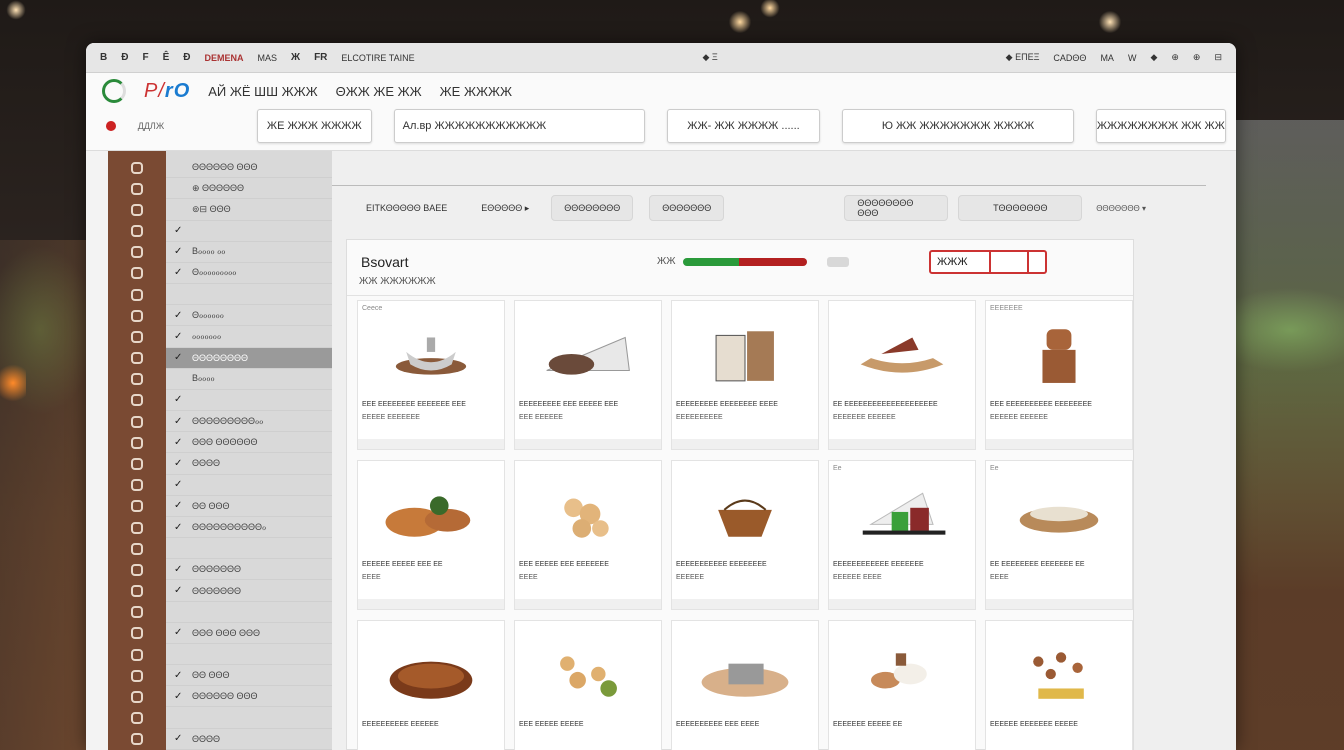 The width and height of the screenshot is (1344, 750). What do you see at coordinates (1023, 57) in the screenshot?
I see `titlebar-action: ◆ ΕΠΕΞ` at bounding box center [1023, 57].